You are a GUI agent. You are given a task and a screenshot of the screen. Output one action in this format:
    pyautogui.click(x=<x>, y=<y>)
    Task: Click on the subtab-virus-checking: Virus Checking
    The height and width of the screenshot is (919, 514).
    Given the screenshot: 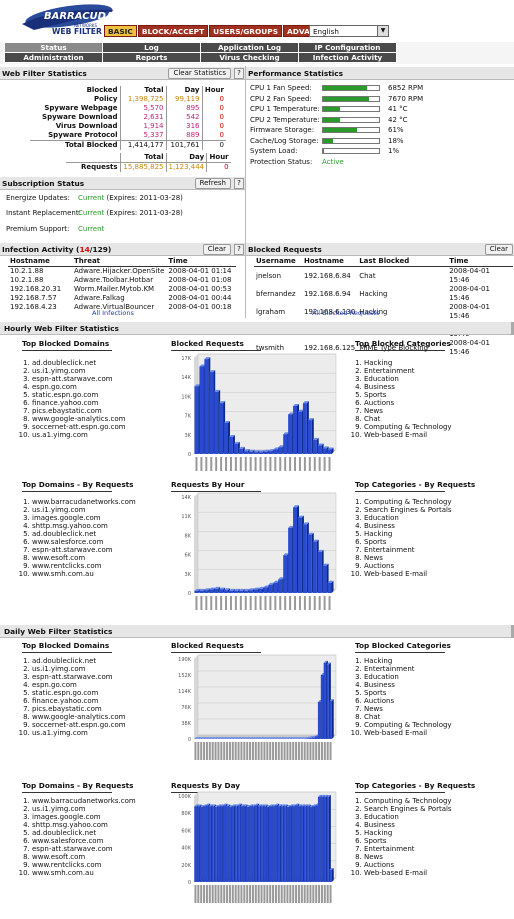 What is the action you would take?
    pyautogui.click(x=249, y=57)
    